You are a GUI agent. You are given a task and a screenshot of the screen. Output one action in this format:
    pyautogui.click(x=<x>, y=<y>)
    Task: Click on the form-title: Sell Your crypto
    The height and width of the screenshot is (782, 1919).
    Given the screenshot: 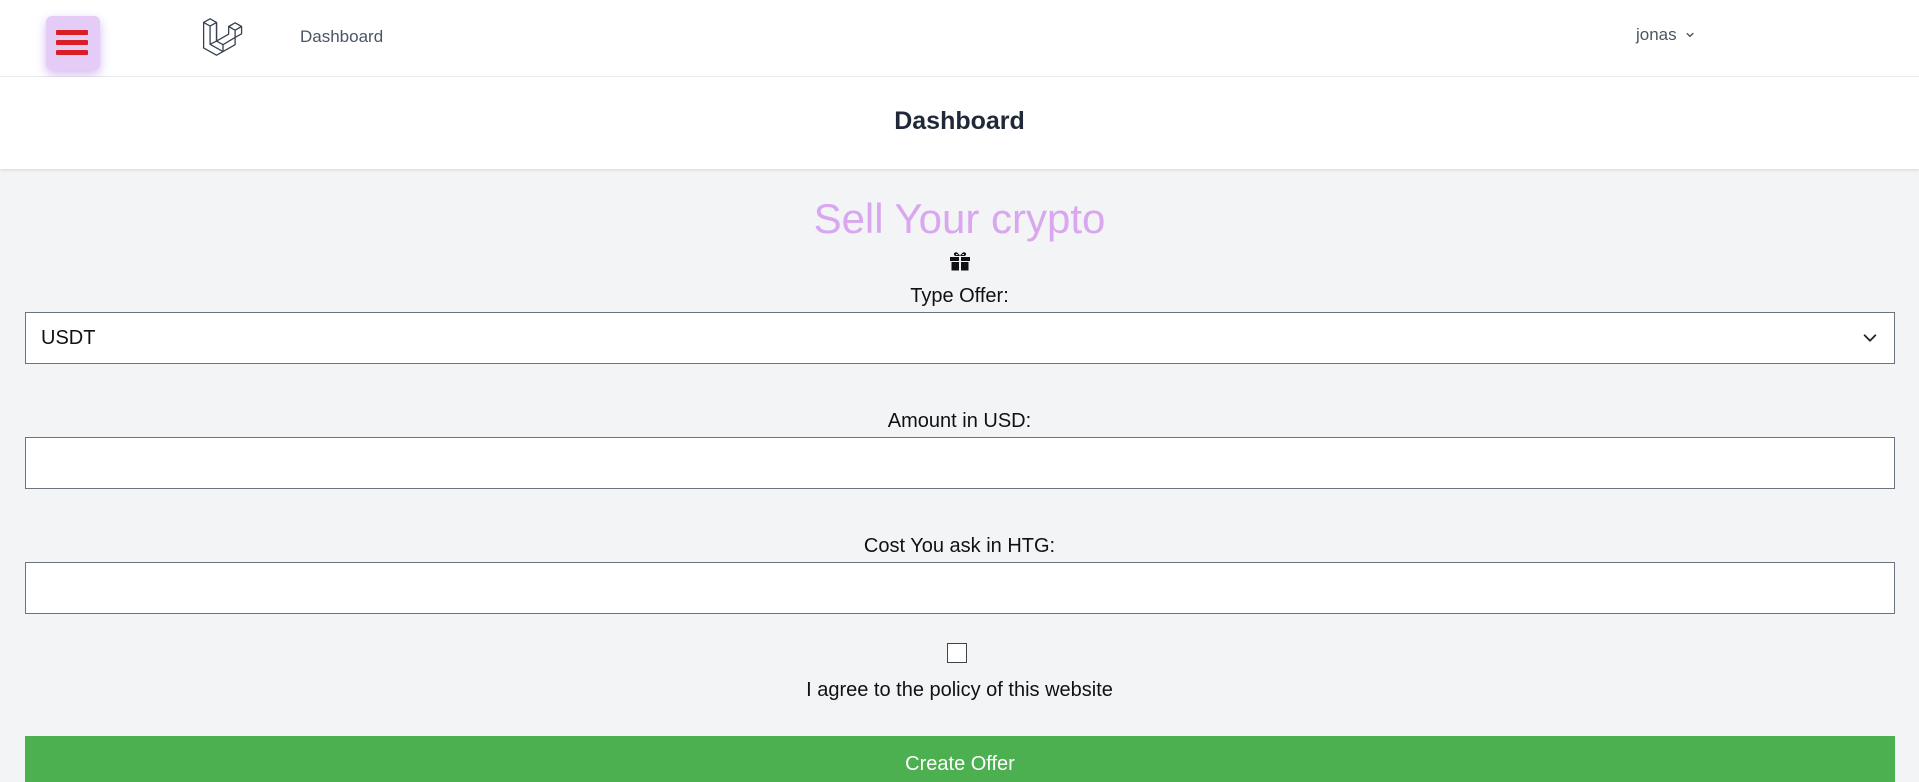 What is the action you would take?
    pyautogui.click(x=959, y=218)
    